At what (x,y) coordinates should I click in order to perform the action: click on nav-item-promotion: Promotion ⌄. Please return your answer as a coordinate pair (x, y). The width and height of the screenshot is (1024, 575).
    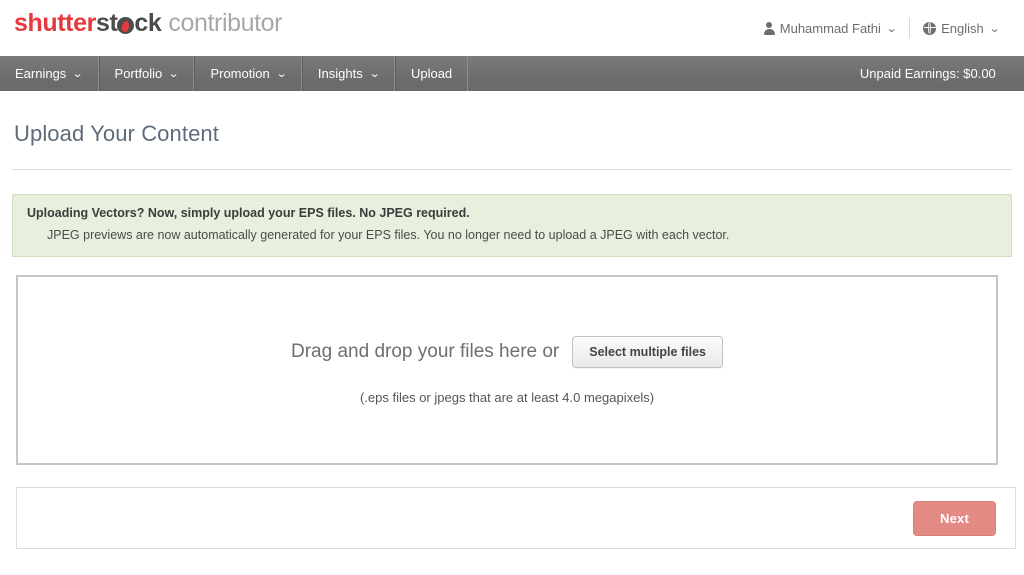
    Looking at the image, I should click on (248, 73).